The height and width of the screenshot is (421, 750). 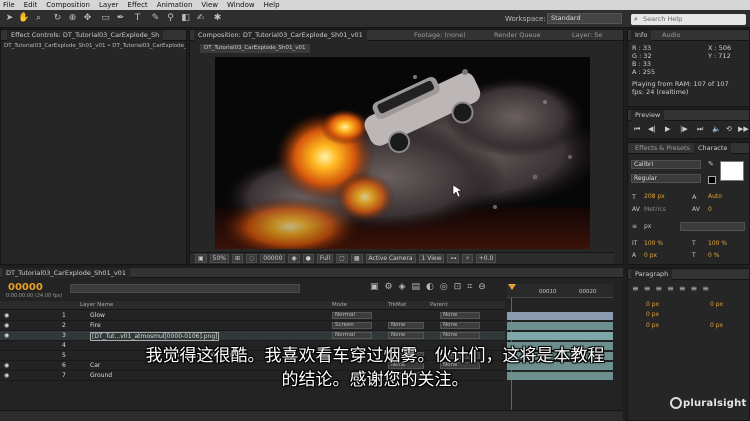 What do you see at coordinates (200, 18) in the screenshot?
I see `roto-brush-tool-icon: ✍` at bounding box center [200, 18].